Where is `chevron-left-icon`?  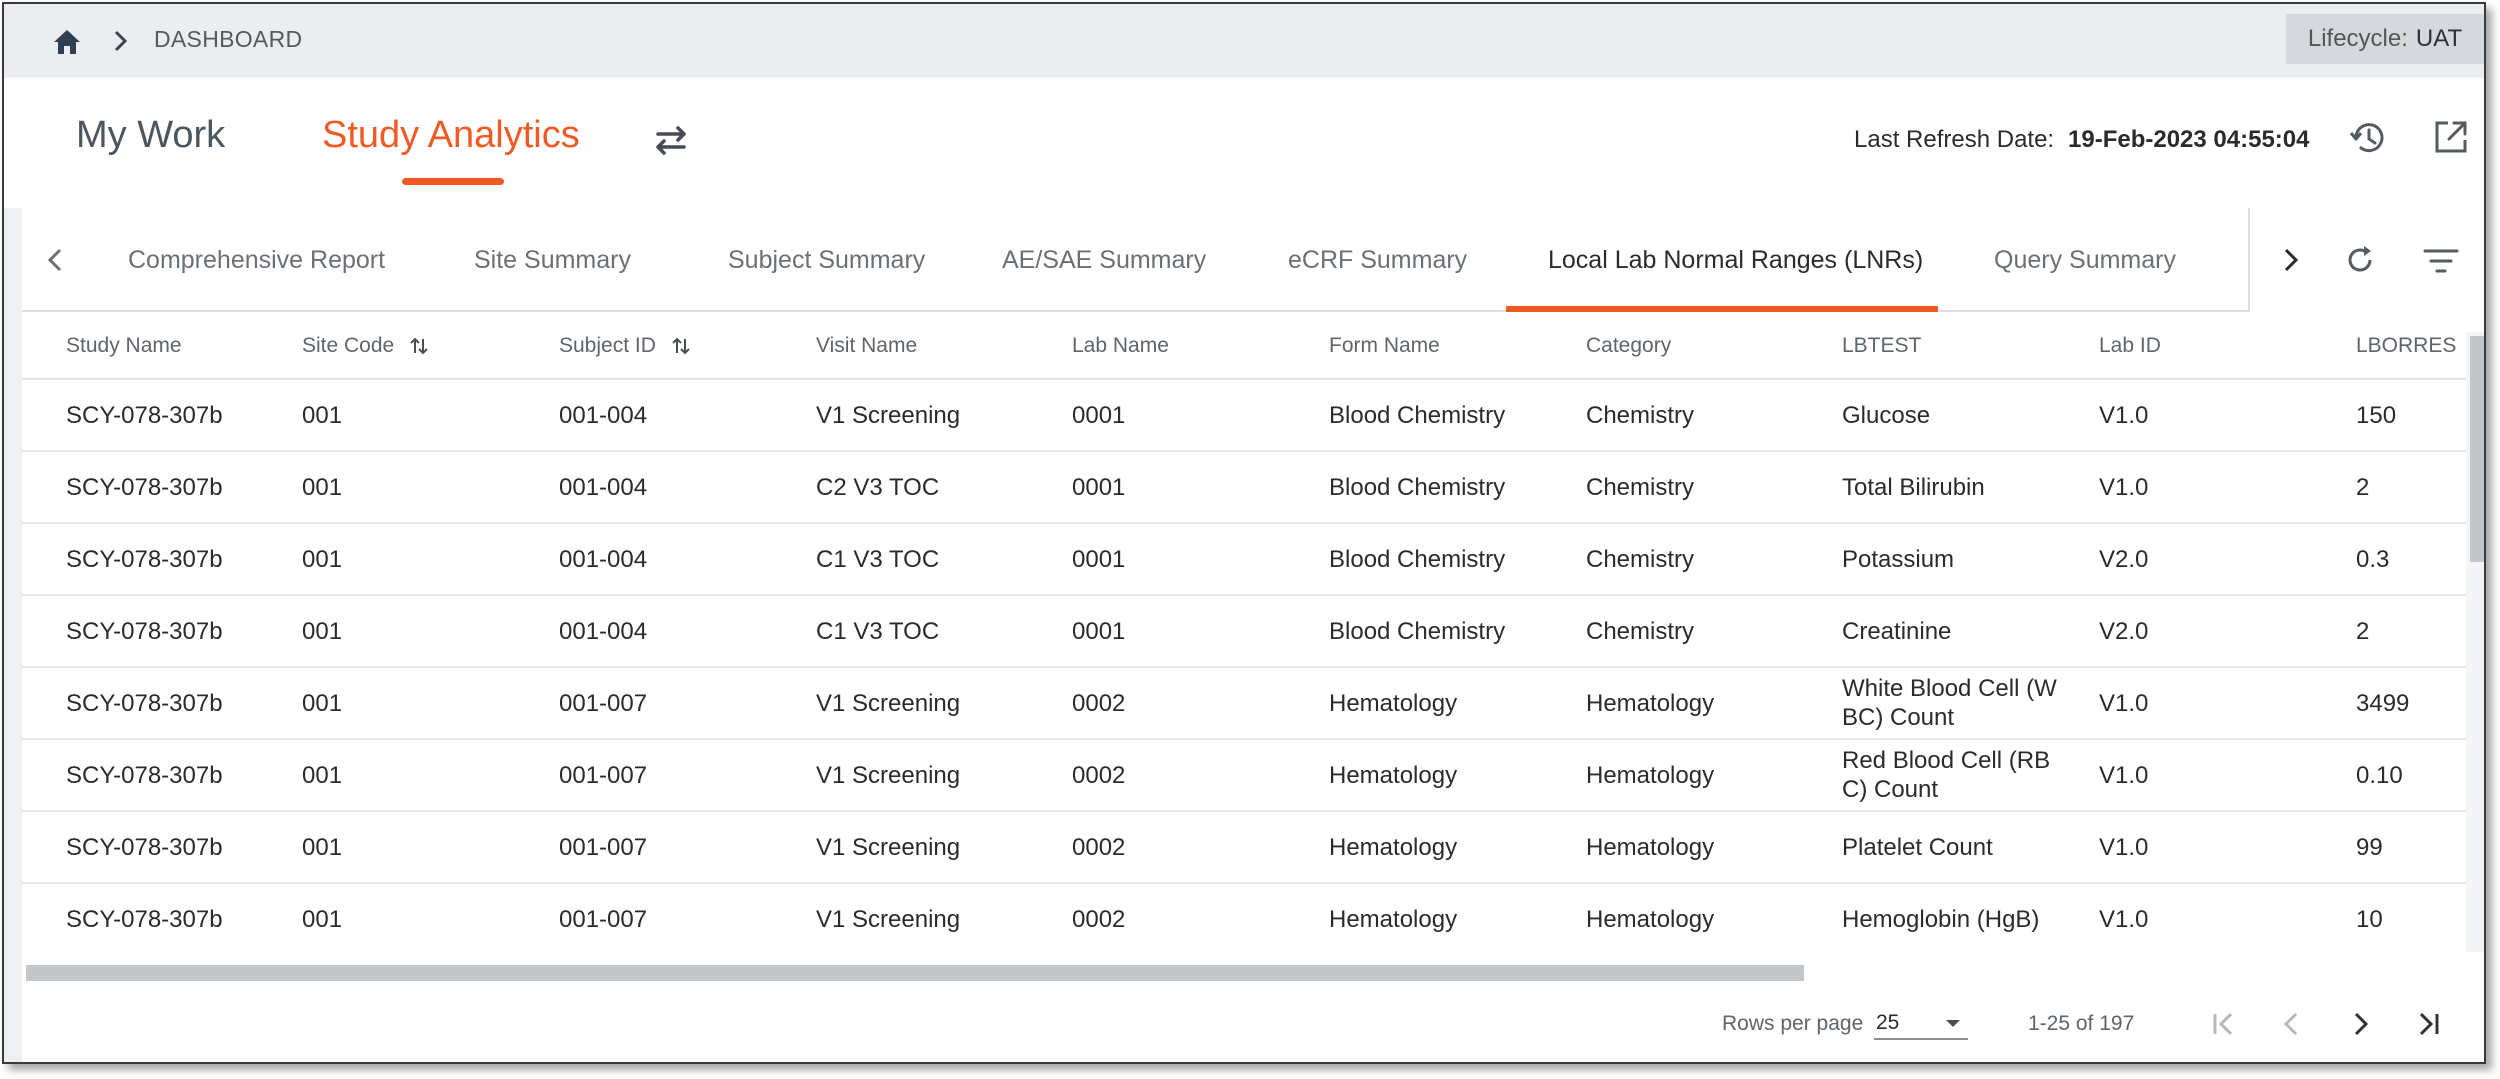
chevron-left-icon is located at coordinates (55, 260).